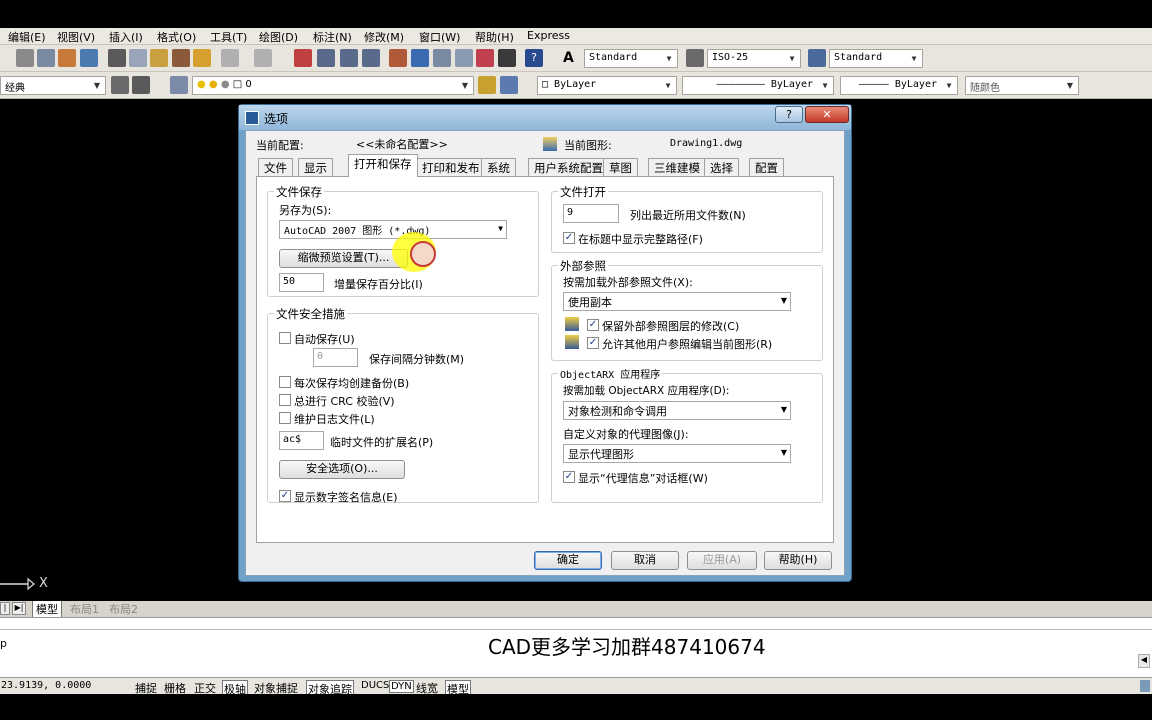  Describe the element at coordinates (789, 114) in the screenshot. I see `help-title-button: ?` at that location.